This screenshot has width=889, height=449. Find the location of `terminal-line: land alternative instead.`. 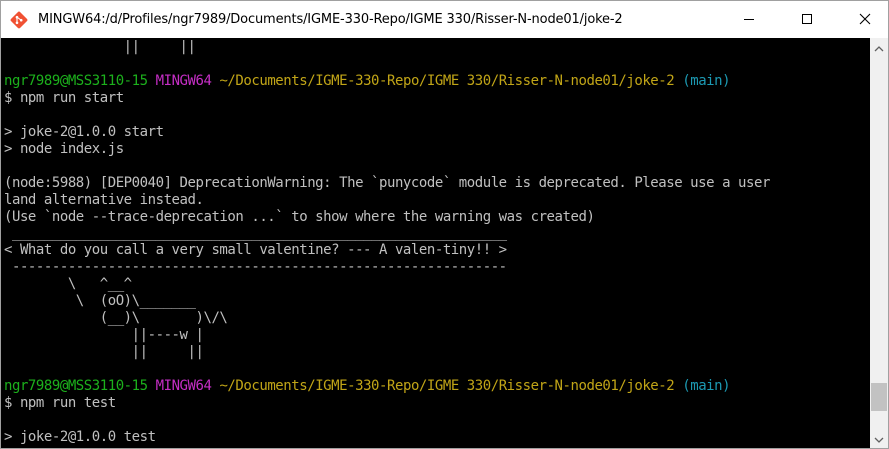

terminal-line: land alternative instead. is located at coordinates (104, 200).